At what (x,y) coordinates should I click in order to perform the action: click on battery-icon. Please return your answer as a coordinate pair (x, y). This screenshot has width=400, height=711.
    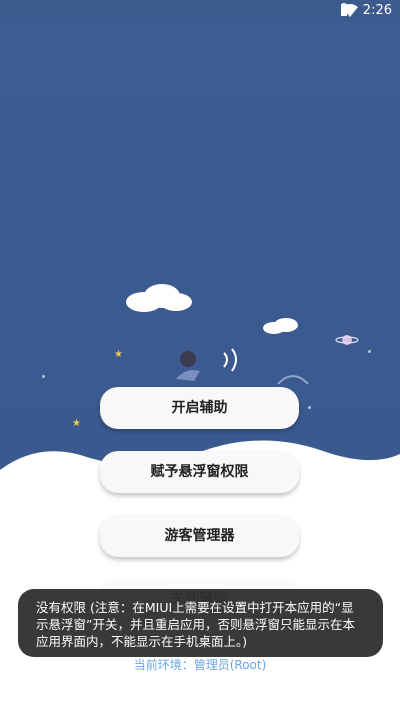
    Looking at the image, I should click on (344, 9).